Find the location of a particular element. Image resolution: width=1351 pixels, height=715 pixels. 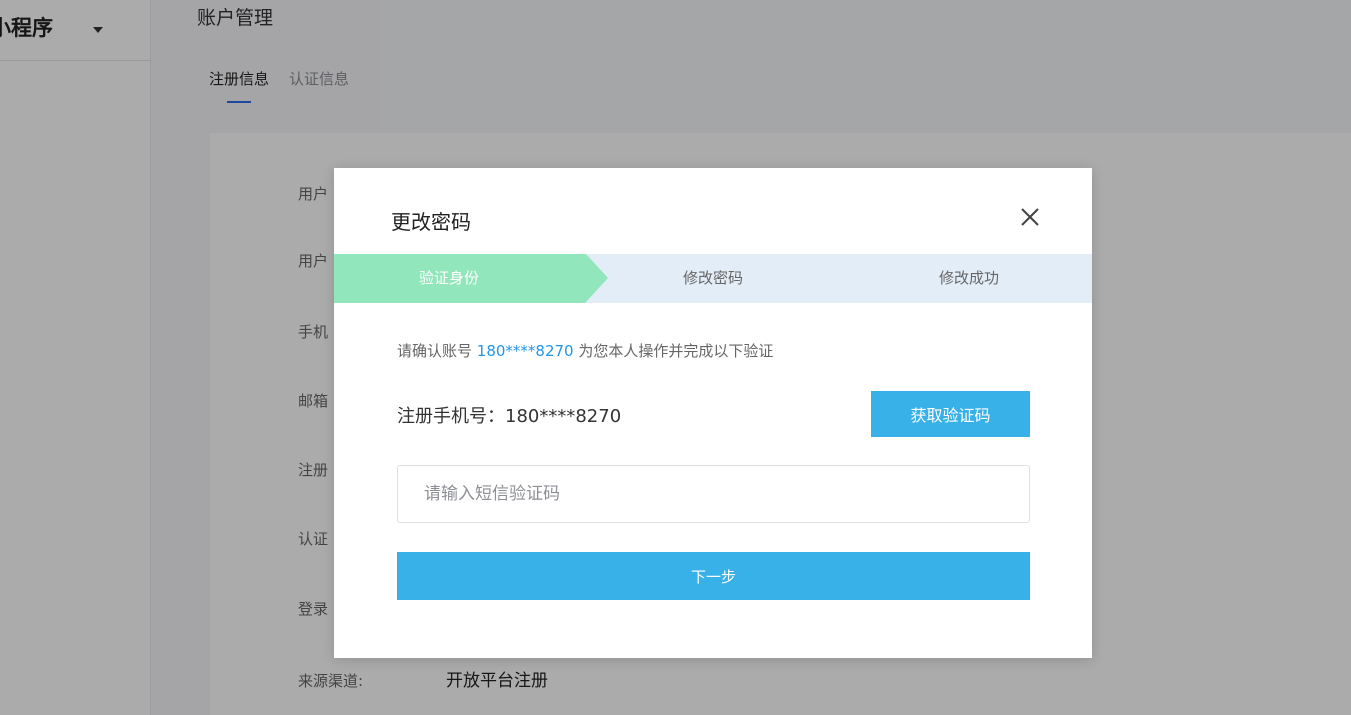

dialog-title: 更改密码 is located at coordinates (431, 222).